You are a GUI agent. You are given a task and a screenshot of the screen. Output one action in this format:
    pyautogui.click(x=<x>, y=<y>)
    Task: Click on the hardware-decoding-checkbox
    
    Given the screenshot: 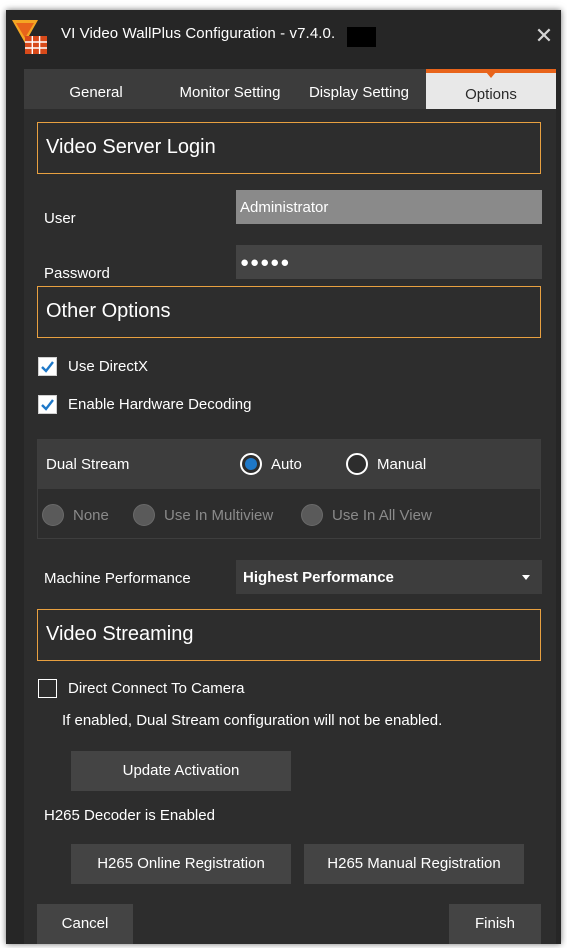 What is the action you would take?
    pyautogui.click(x=47, y=404)
    